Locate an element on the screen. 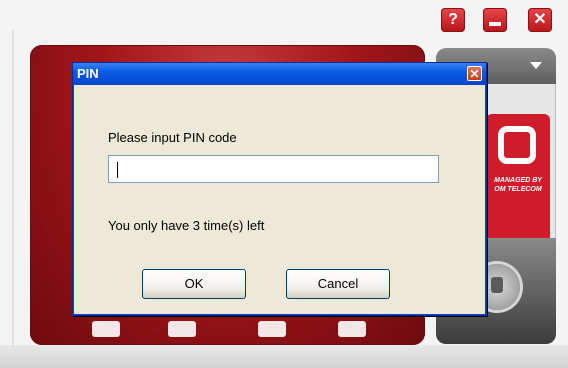  phonebook-icon is located at coordinates (272, 329).